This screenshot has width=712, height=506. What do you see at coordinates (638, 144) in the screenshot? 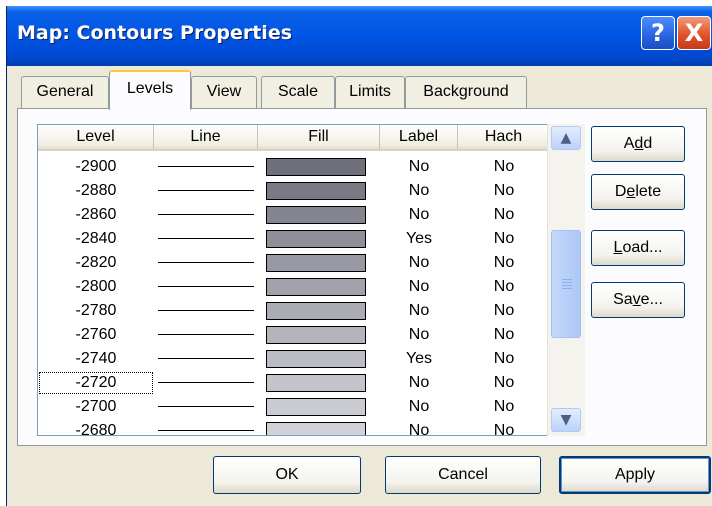
I see `add-button: Add` at bounding box center [638, 144].